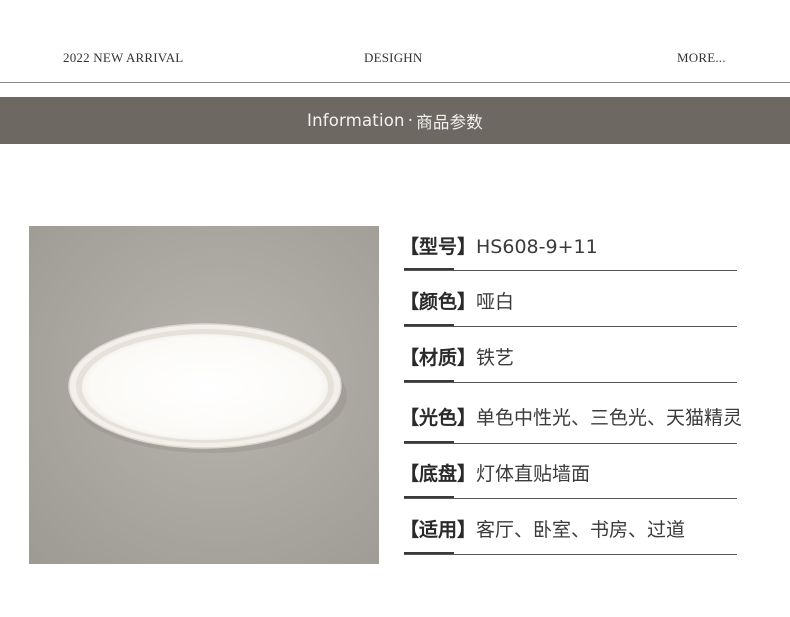  I want to click on spec-value: 灯体直贴墙面, so click(533, 474).